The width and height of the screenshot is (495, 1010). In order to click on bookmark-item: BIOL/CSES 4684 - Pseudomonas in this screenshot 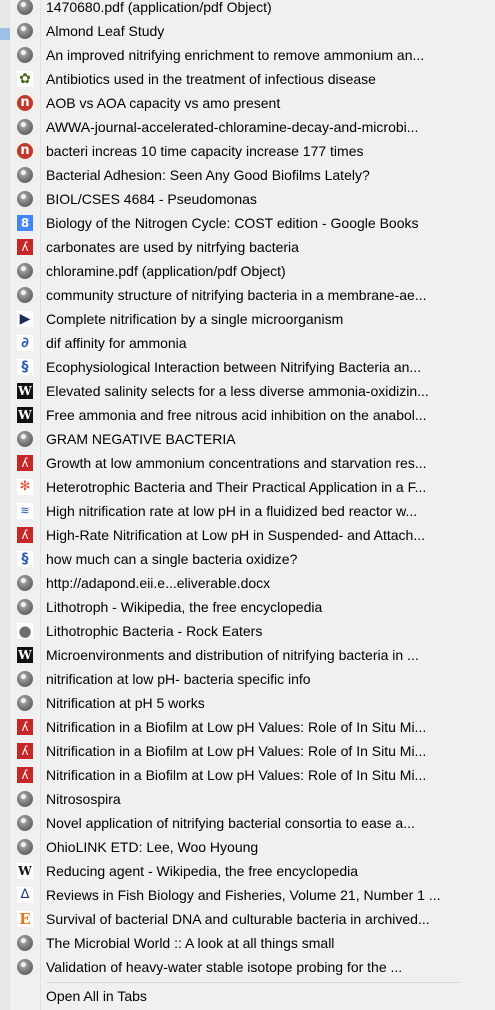, I will do `click(247, 199)`.